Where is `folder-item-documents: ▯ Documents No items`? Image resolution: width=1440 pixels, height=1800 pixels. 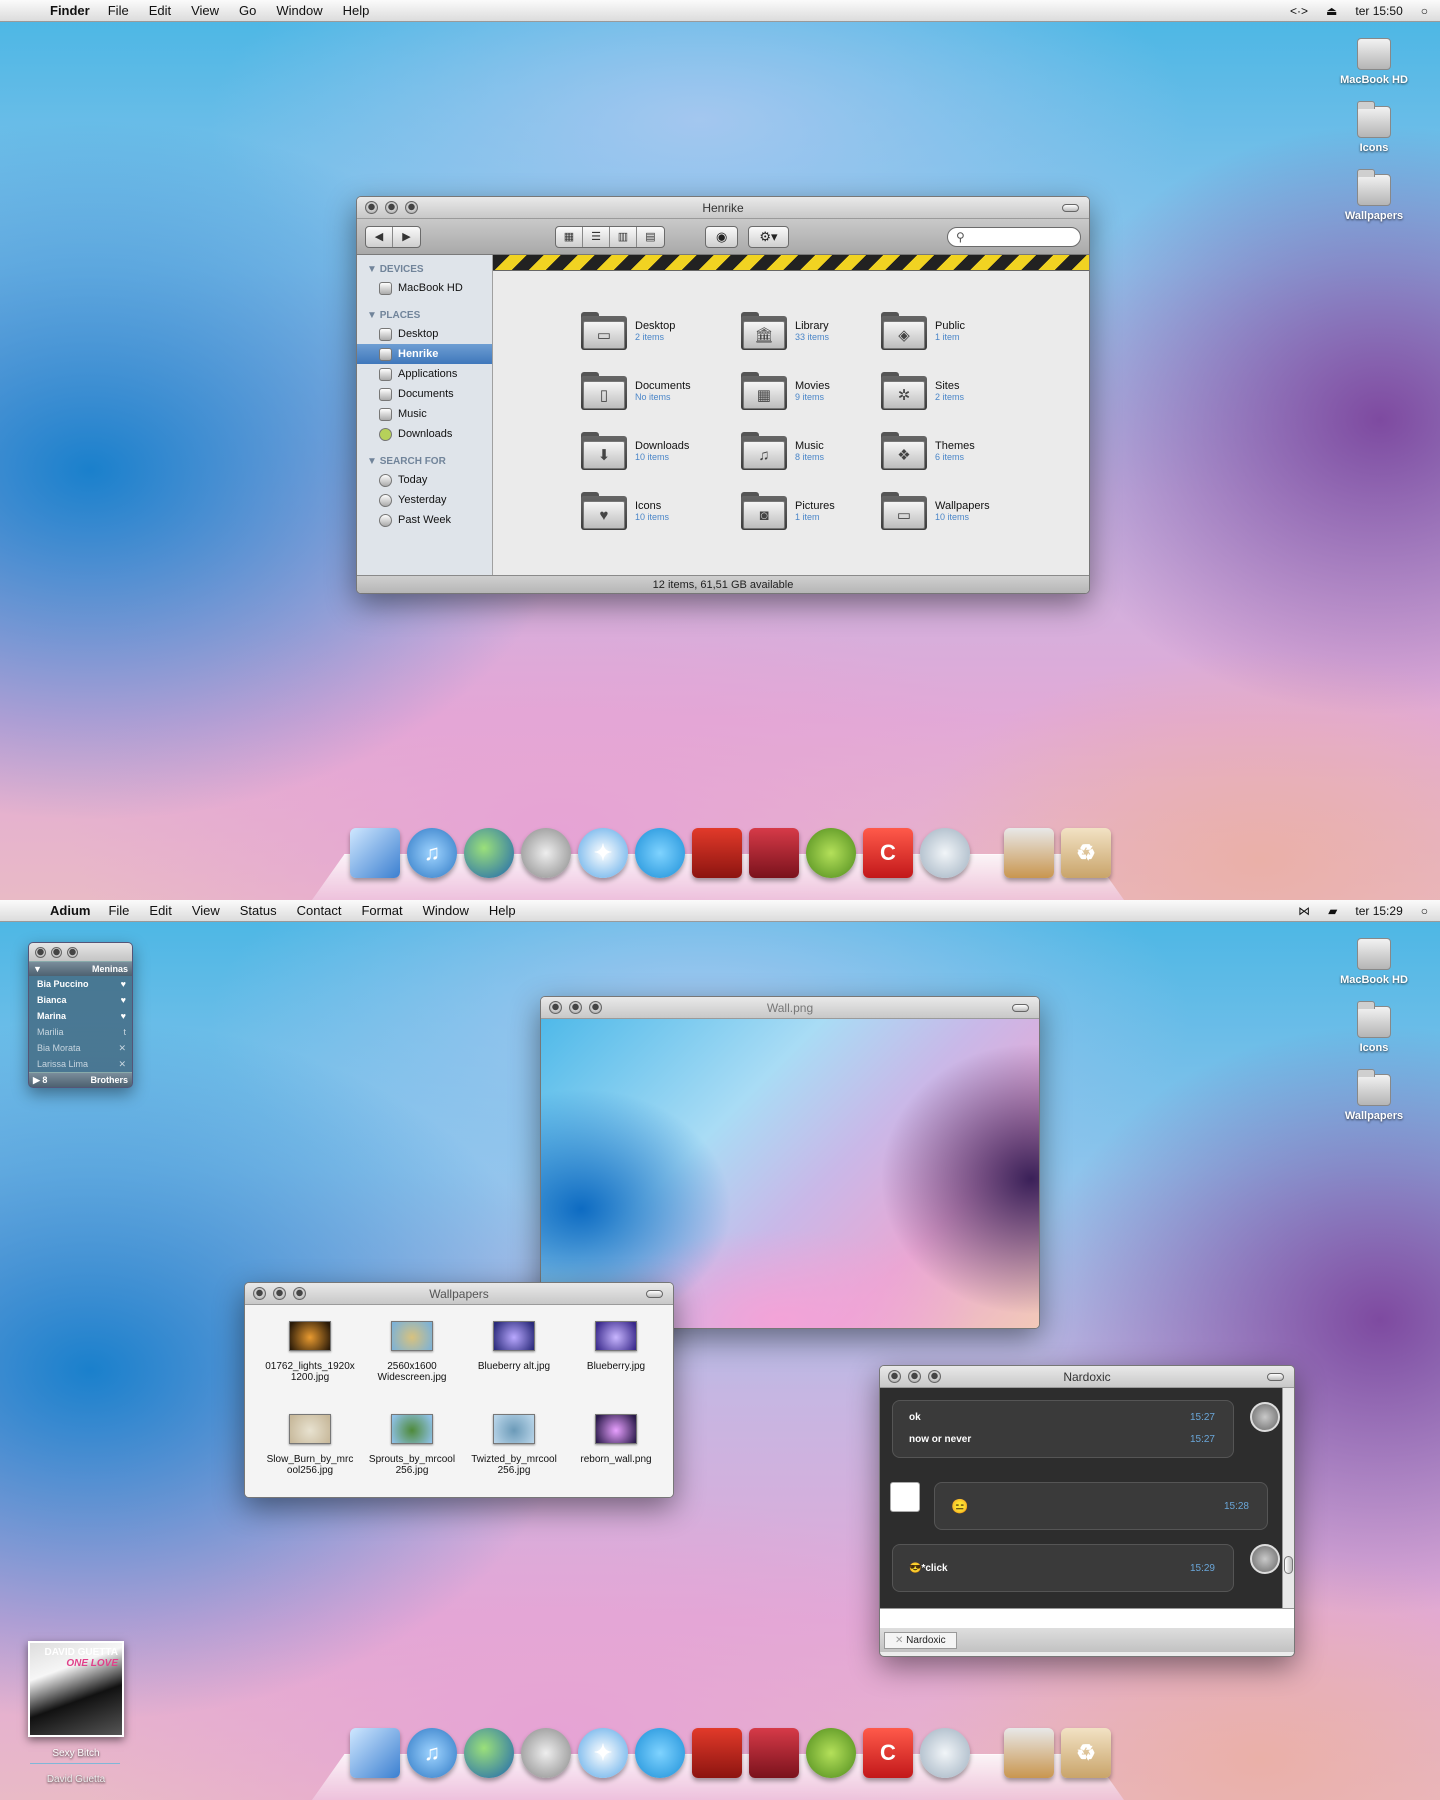
folder-item-documents: ▯ Documents No items is located at coordinates (661, 391).